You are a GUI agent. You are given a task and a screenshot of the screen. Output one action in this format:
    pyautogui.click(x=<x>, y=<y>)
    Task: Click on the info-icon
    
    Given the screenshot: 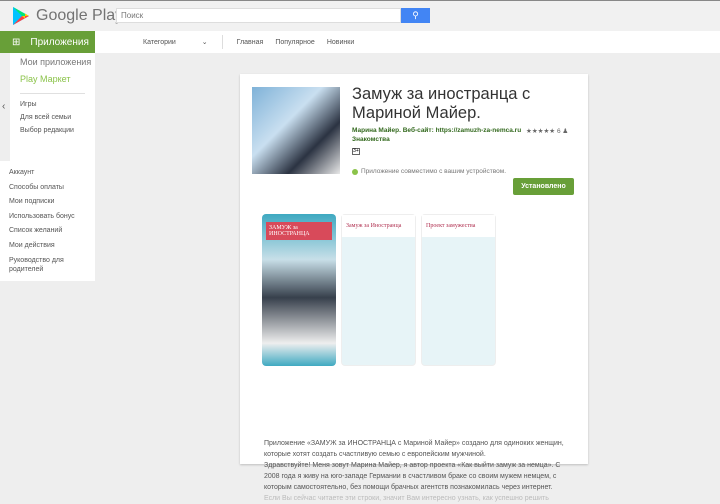 What is the action you would take?
    pyautogui.click(x=355, y=171)
    